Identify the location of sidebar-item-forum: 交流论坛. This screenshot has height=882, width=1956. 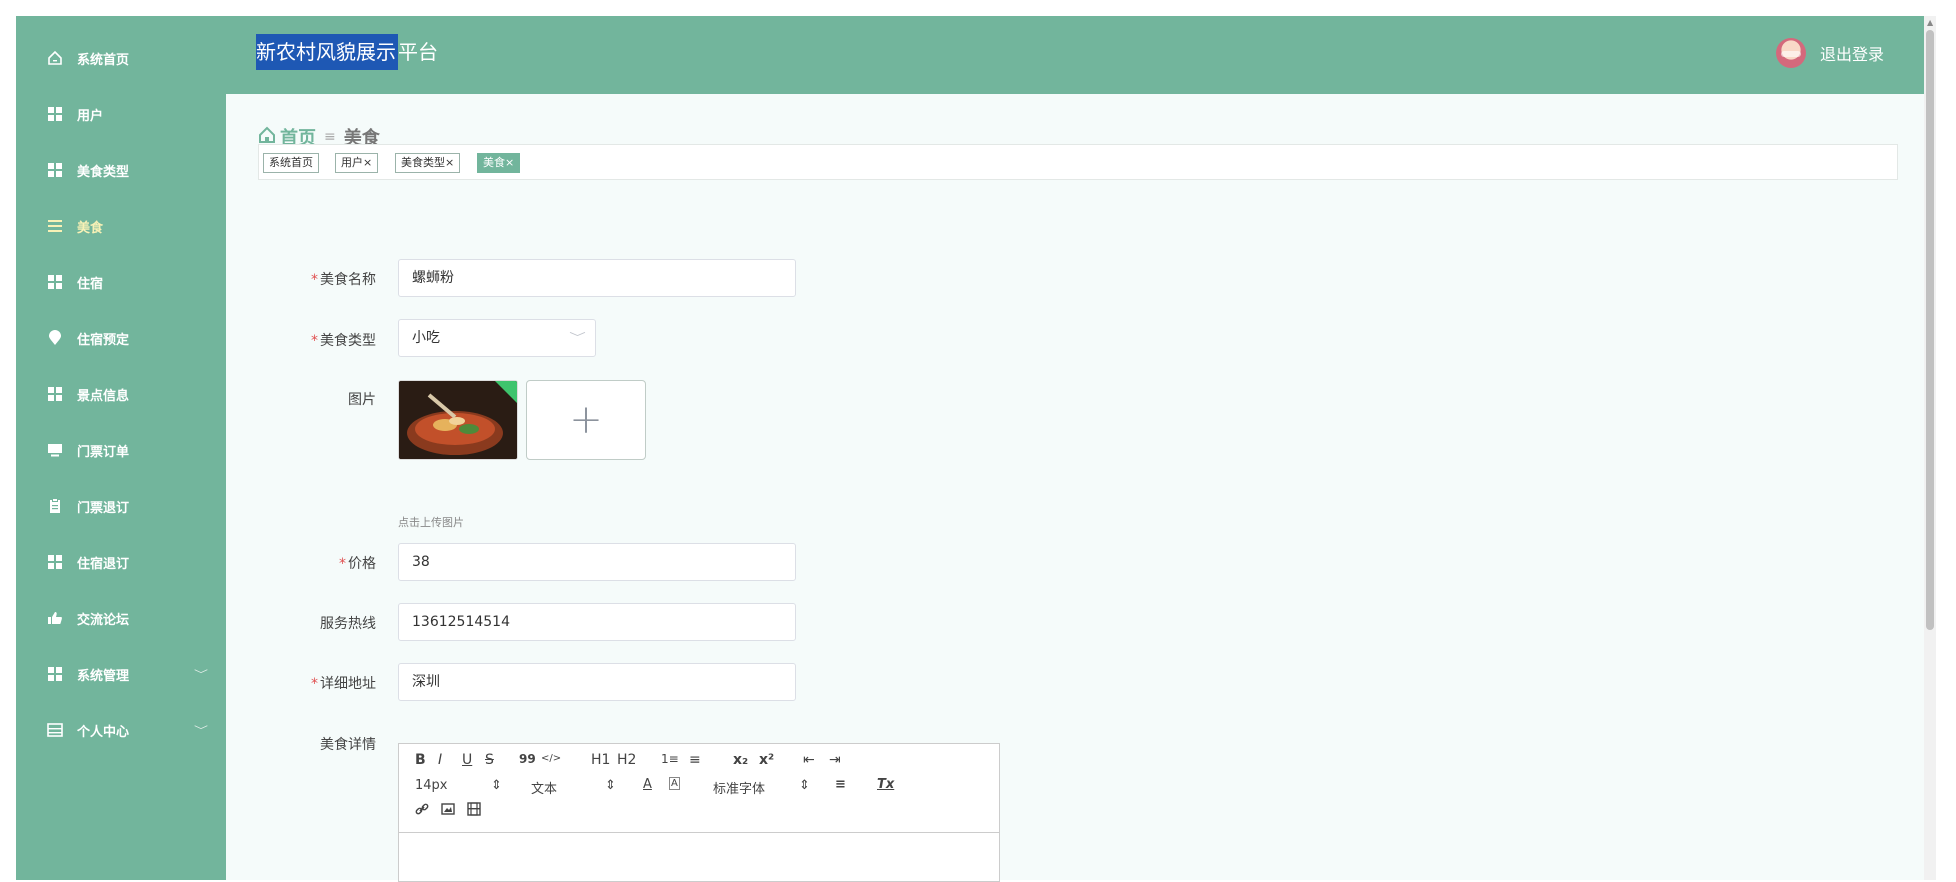
(121, 618).